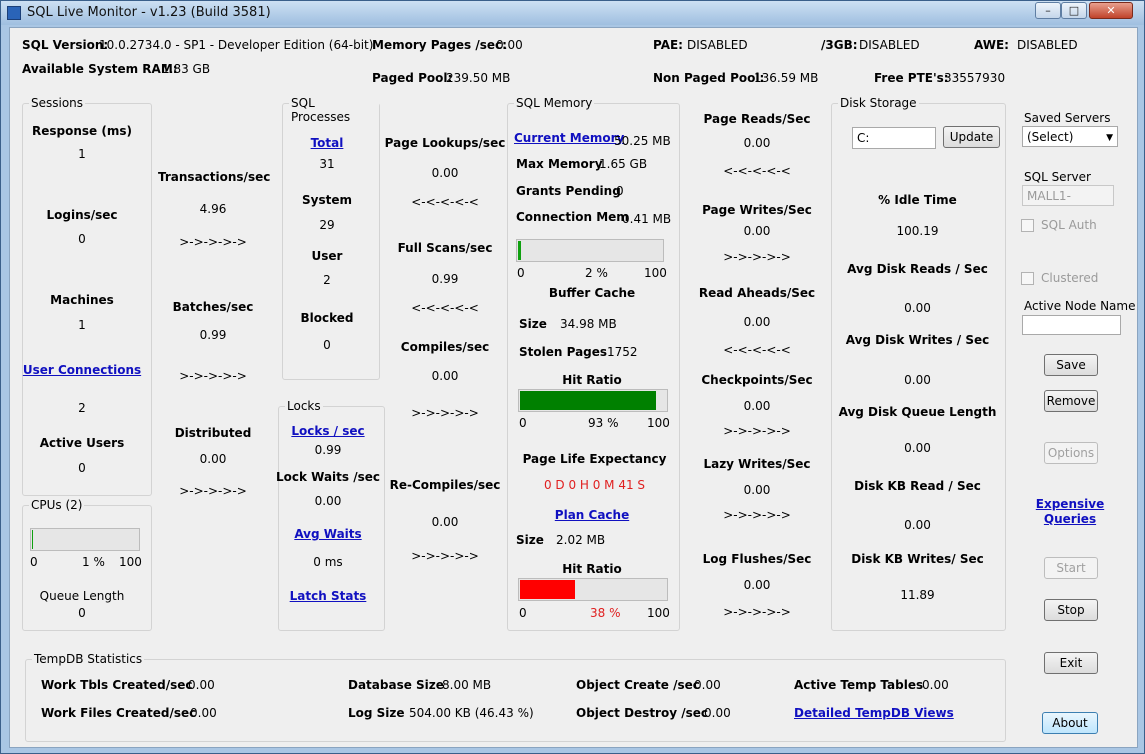 Image resolution: width=1145 pixels, height=754 pixels. I want to click on cpus-title: CPUs (2), so click(57, 505).